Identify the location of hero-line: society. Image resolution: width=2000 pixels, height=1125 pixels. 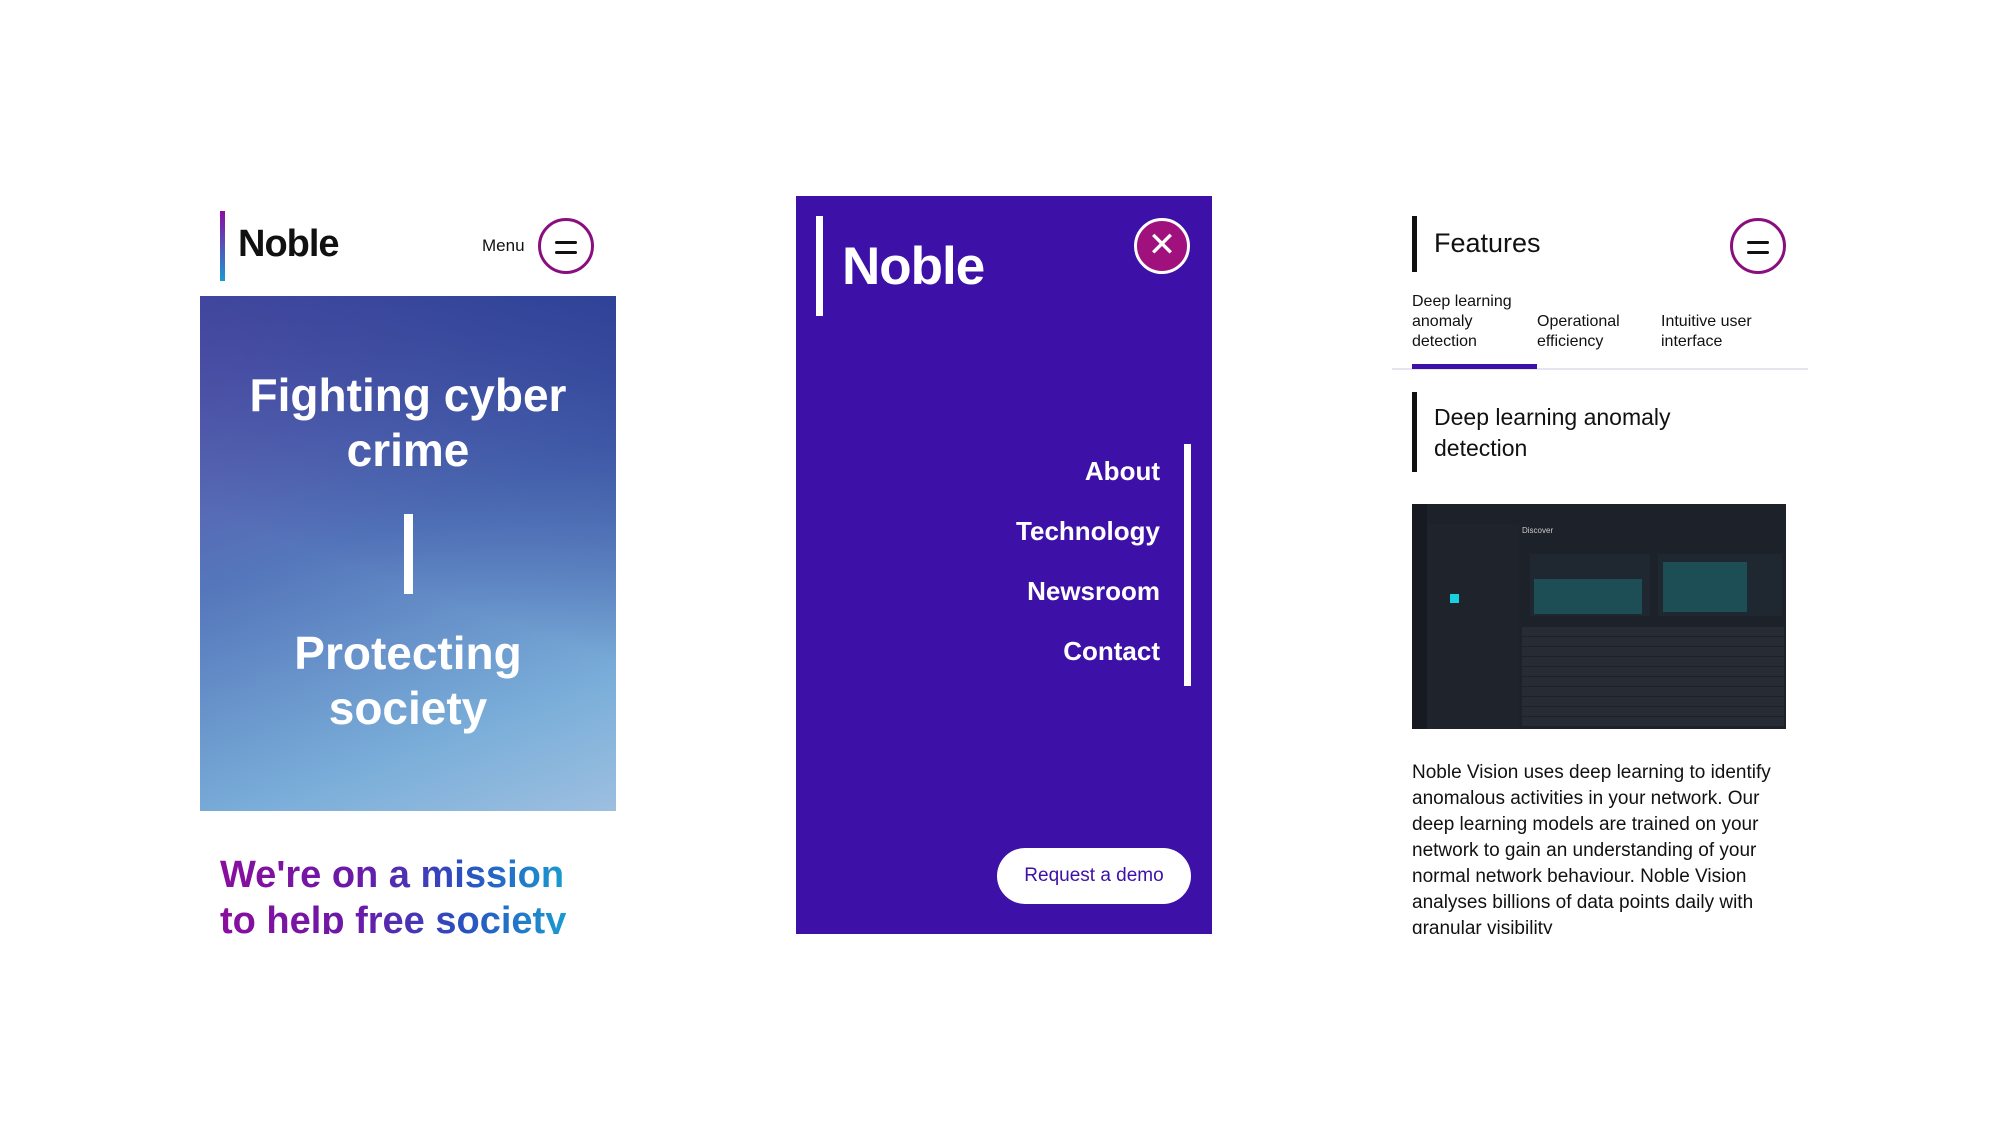
(408, 708).